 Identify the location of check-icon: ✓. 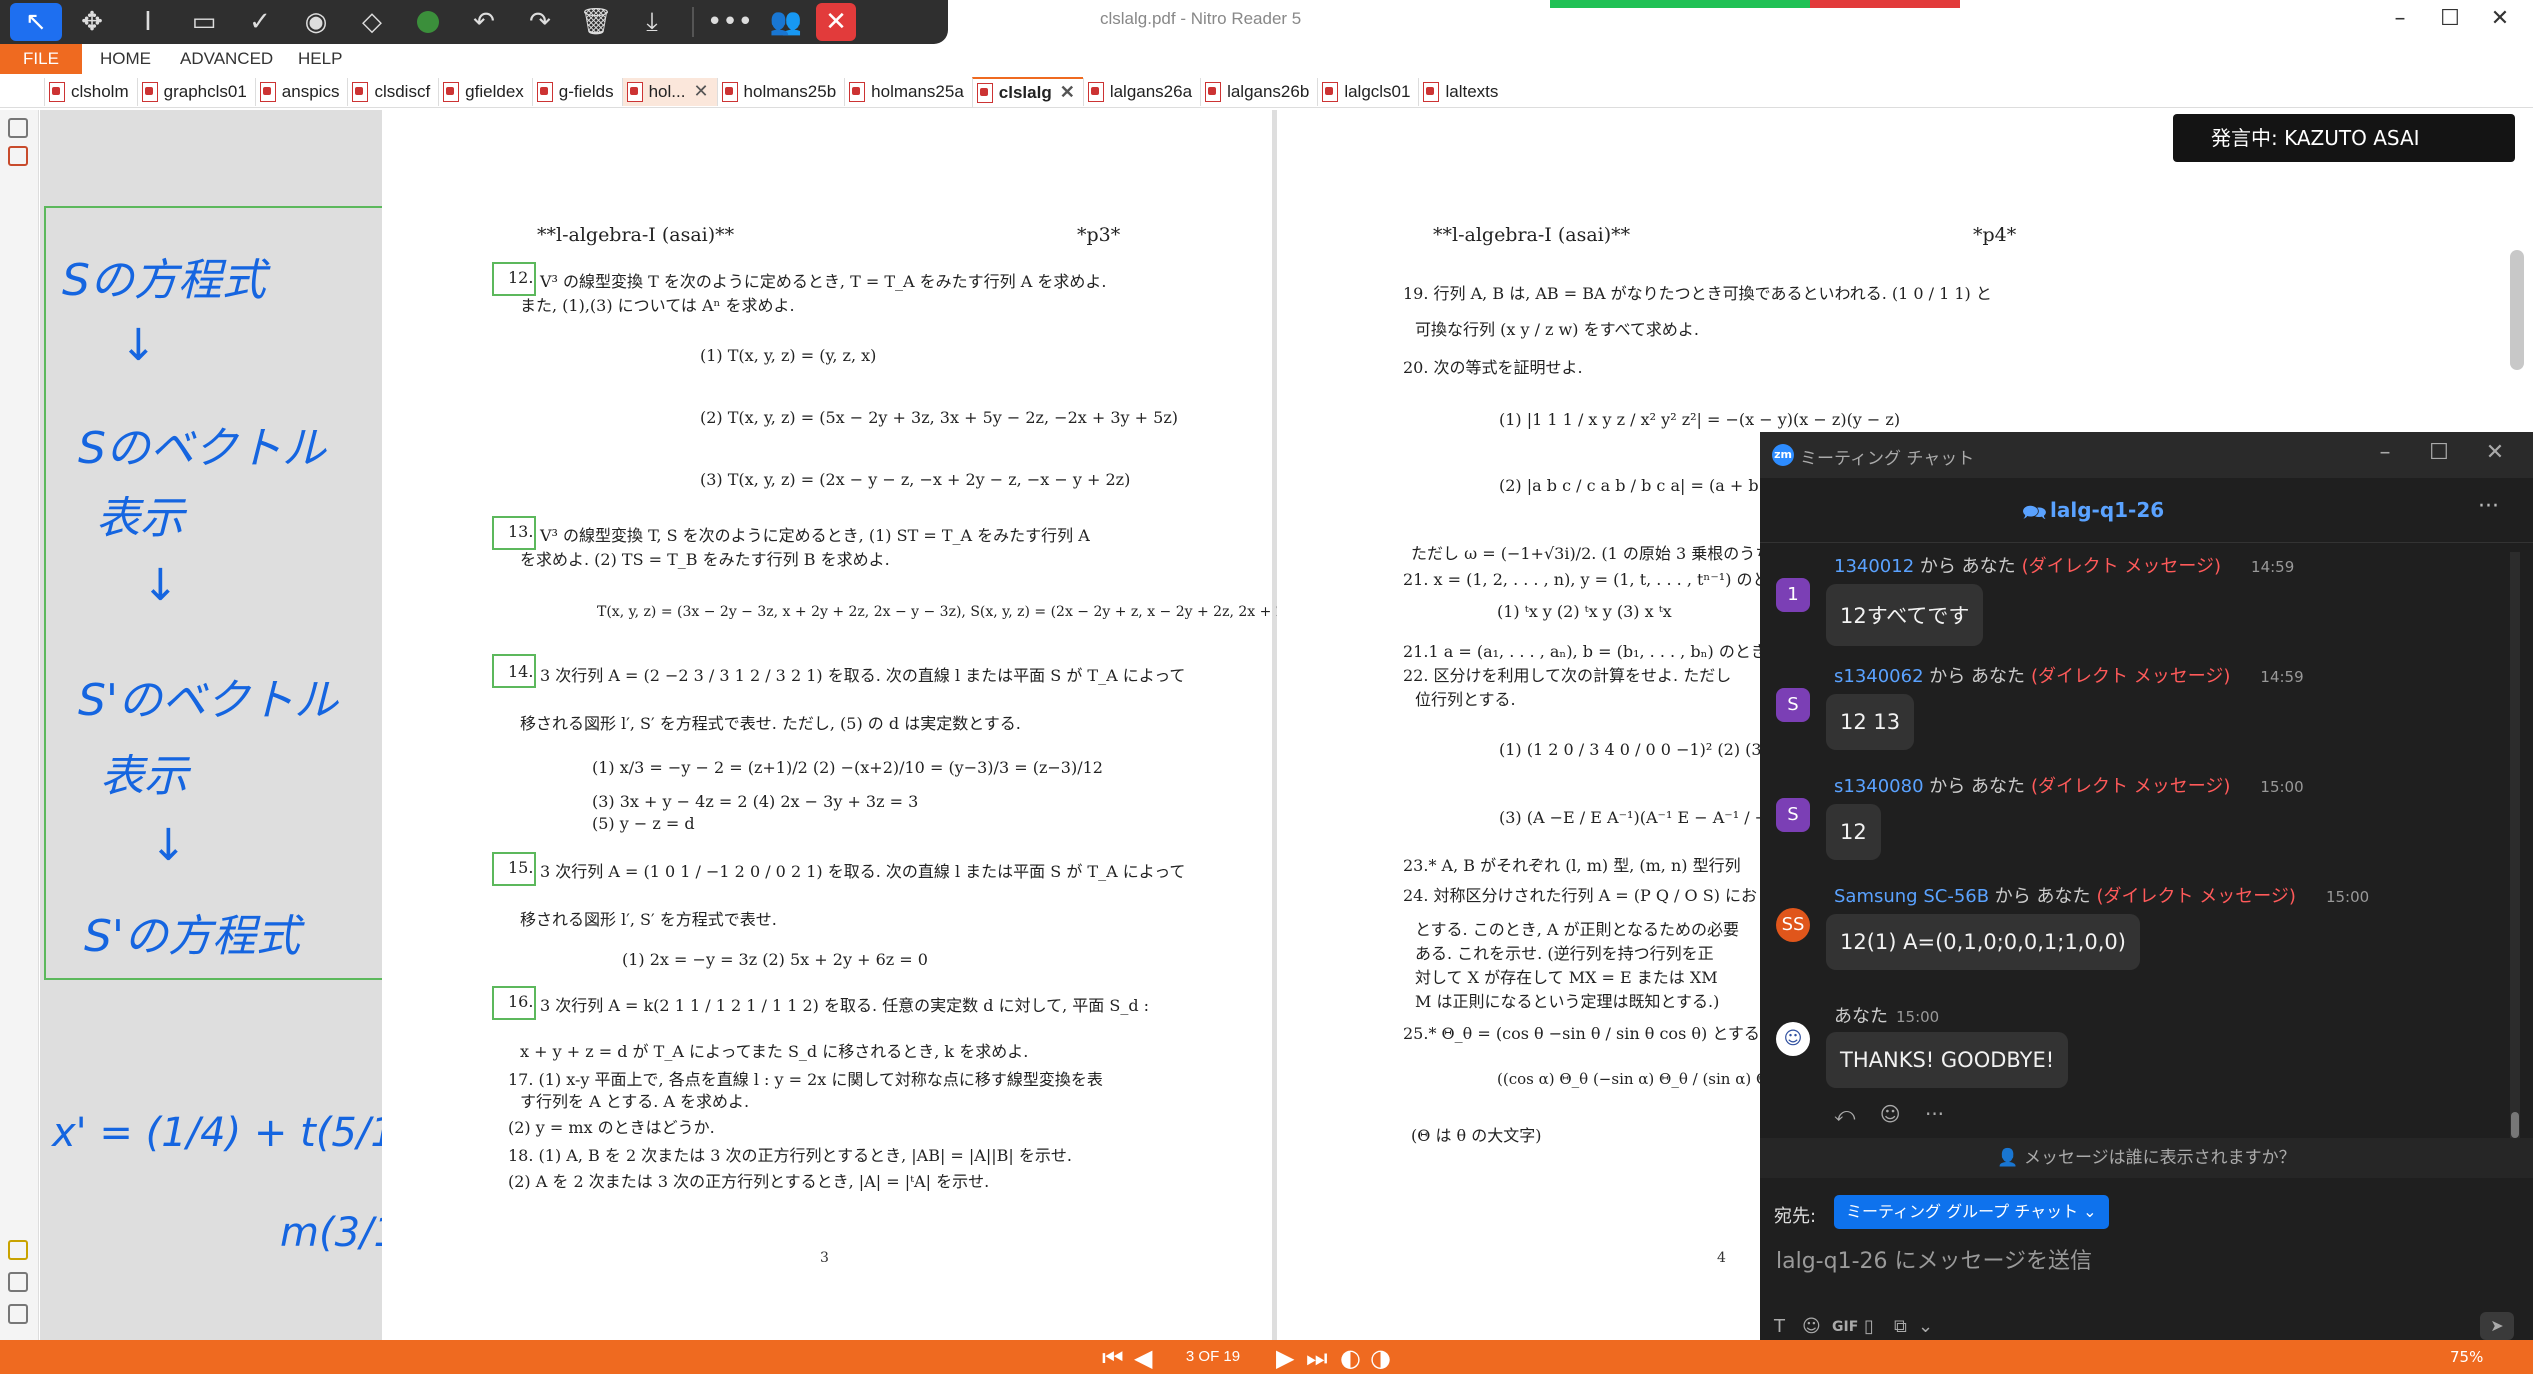
(260, 22).